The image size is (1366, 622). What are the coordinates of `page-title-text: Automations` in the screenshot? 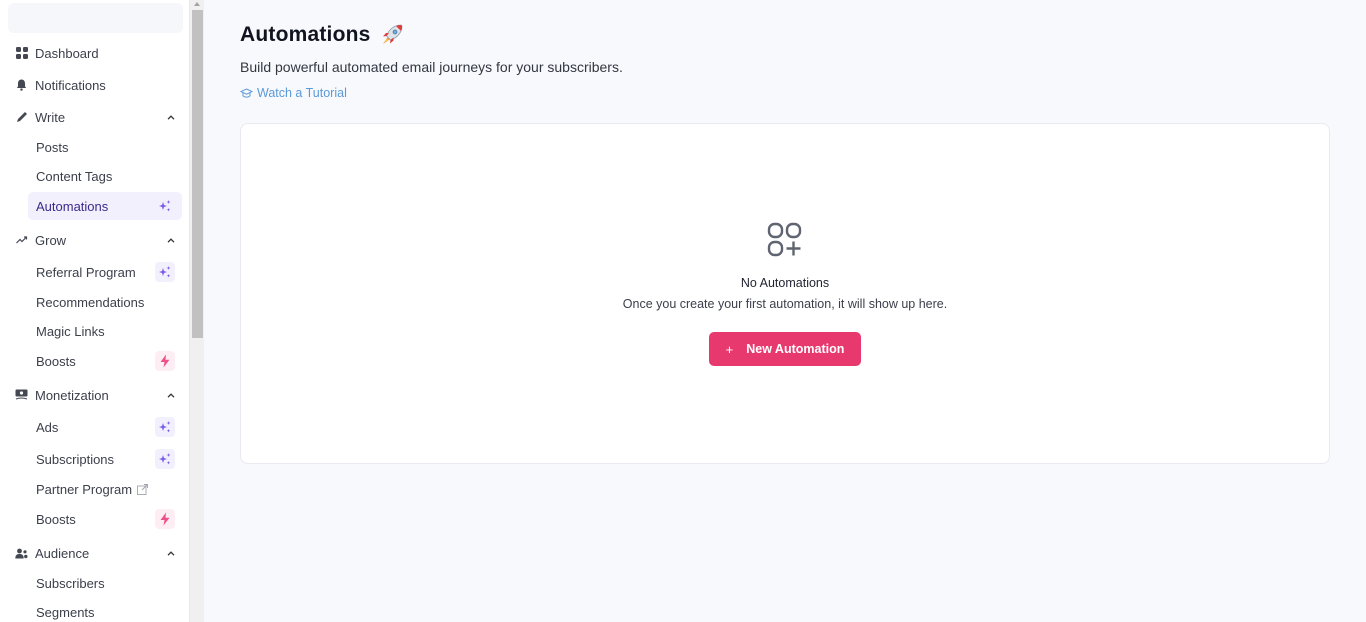 It's located at (305, 34).